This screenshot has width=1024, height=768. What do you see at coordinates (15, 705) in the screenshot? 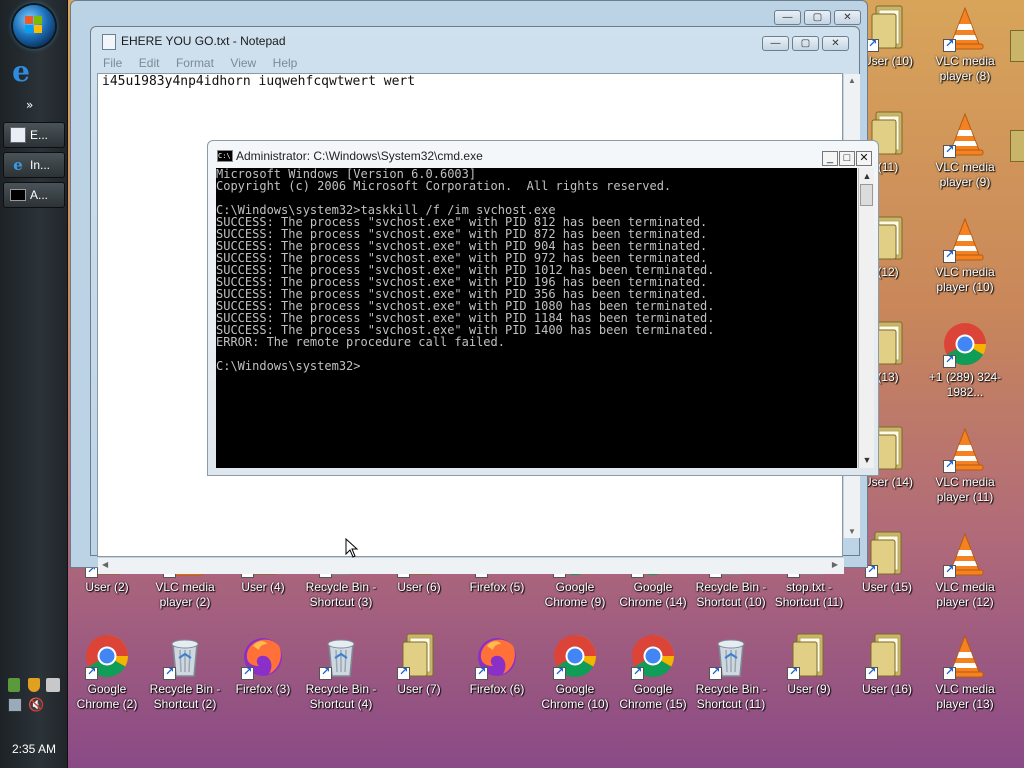
I see `network-status-icon` at bounding box center [15, 705].